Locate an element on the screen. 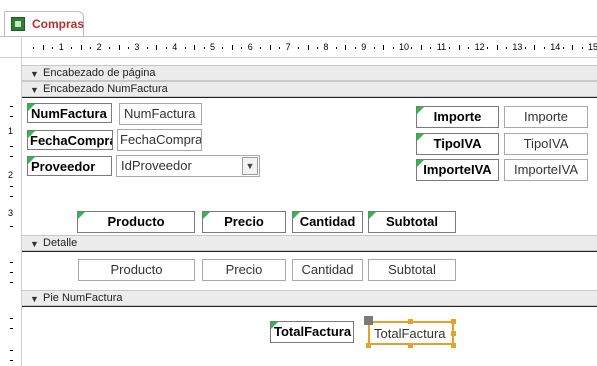 The height and width of the screenshot is (366, 597). ruler-number: 3 is located at coordinates (137, 47).